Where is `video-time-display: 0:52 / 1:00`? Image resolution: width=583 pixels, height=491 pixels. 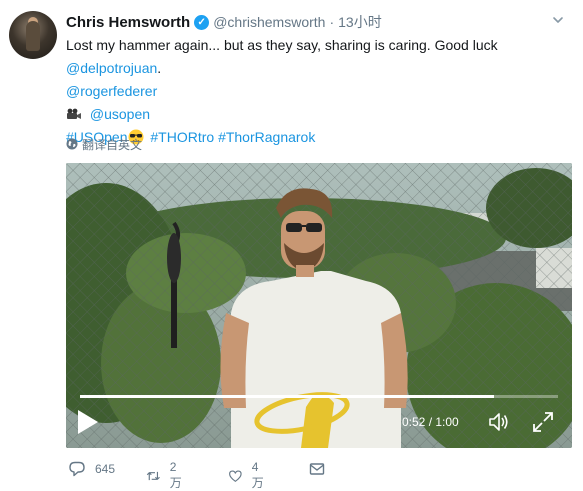 video-time-display: 0:52 / 1:00 is located at coordinates (430, 422).